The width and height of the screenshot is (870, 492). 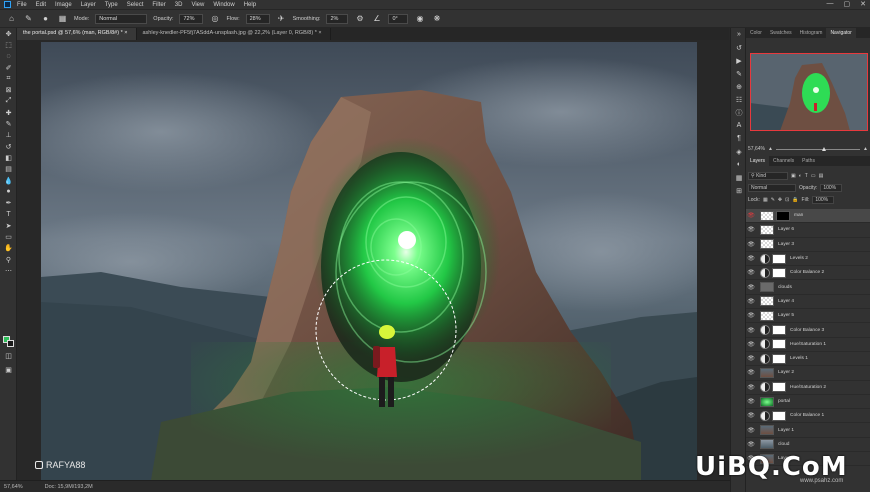 I want to click on zoom-in-icon: ▲, so click(x=865, y=149).